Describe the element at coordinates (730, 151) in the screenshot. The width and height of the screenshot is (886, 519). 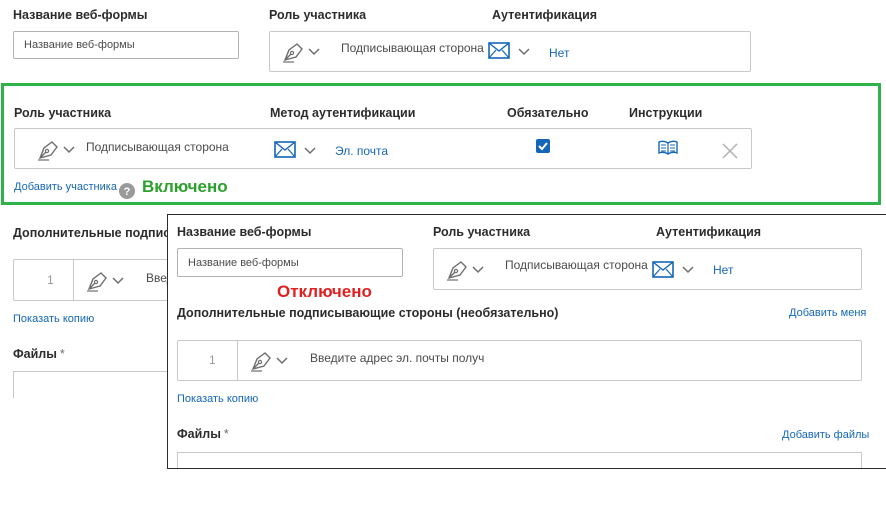
I see `close-icon` at that location.